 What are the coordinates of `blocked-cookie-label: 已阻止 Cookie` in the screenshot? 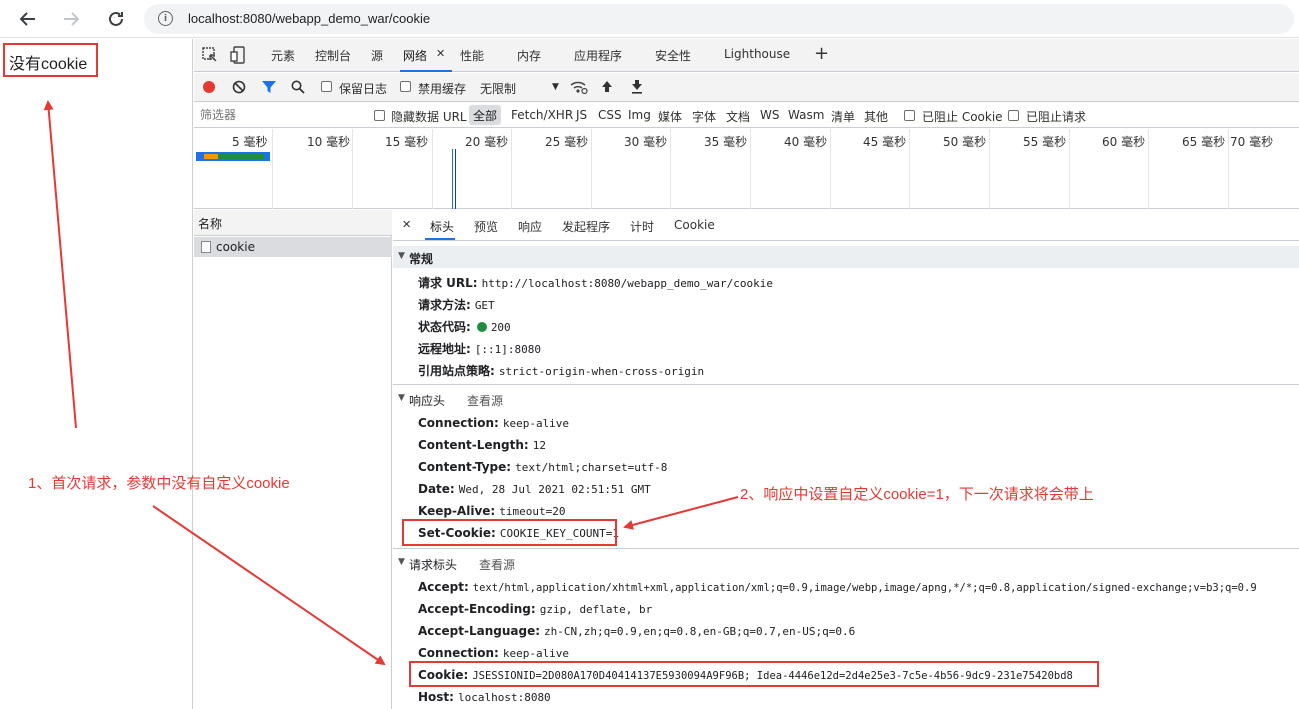 It's located at (962, 117).